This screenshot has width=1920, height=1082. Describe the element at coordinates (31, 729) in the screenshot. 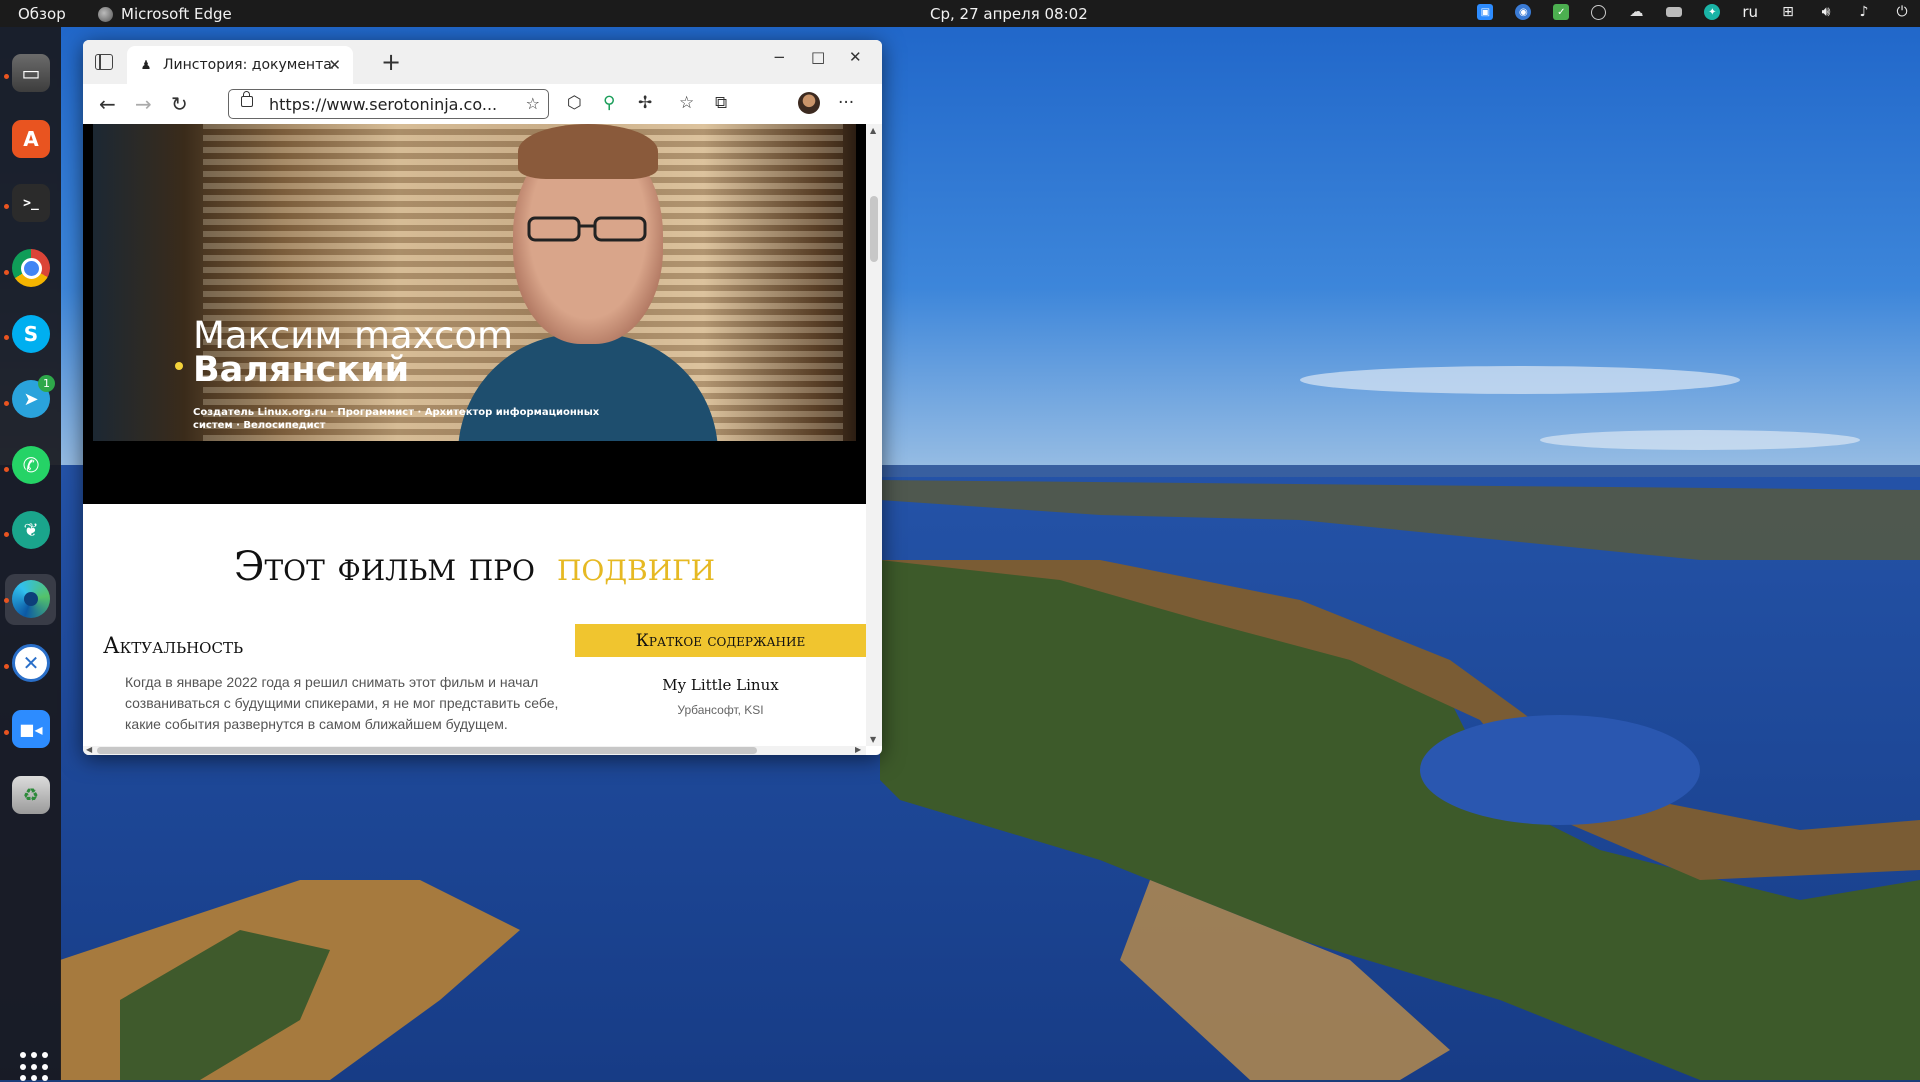

I see `zoom-icon: ■◂` at that location.